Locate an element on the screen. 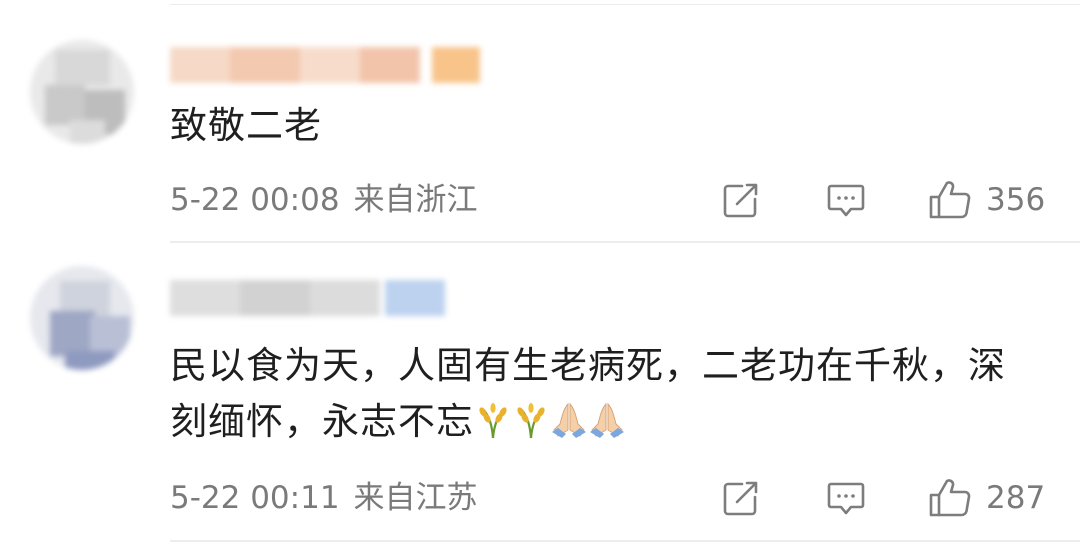  like-button: 287 is located at coordinates (986, 498).